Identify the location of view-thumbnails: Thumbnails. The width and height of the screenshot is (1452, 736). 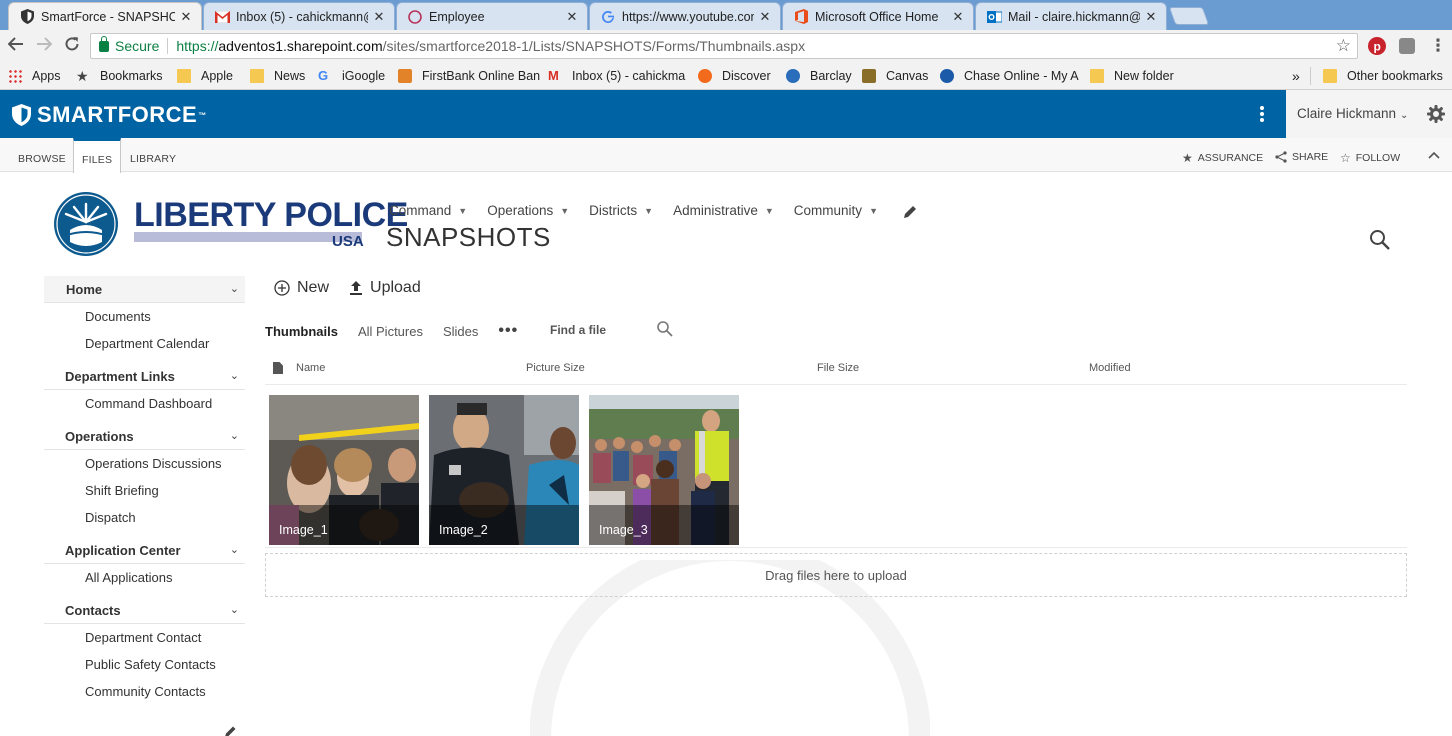
(301, 331).